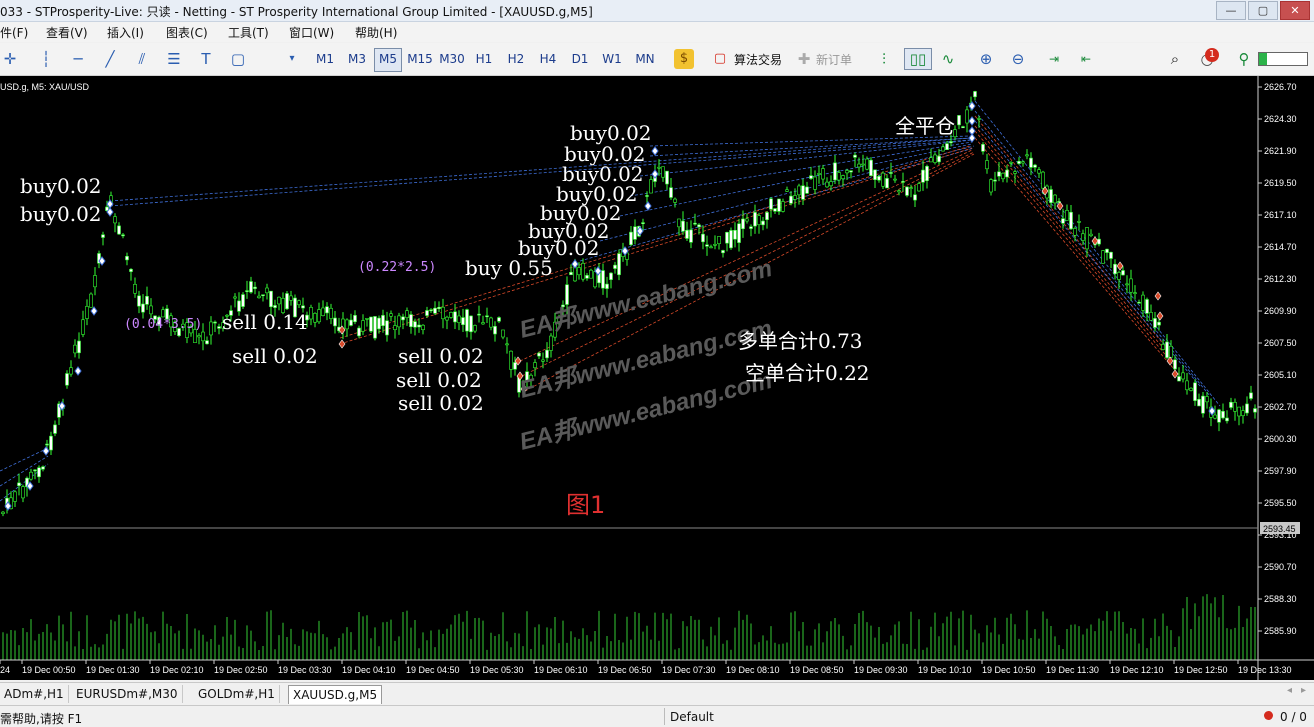  Describe the element at coordinates (1018, 59) in the screenshot. I see `zoom-out-icon: ⊖` at that location.